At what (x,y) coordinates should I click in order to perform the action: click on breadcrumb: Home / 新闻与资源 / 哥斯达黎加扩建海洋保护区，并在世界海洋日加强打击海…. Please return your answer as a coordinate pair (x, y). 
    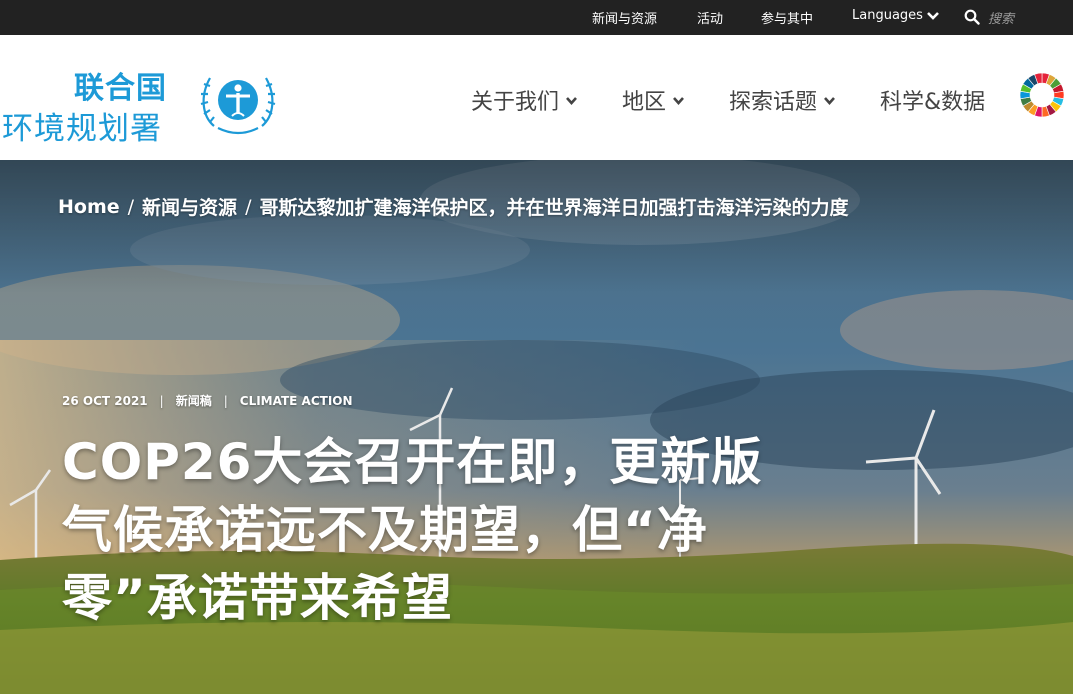
    Looking at the image, I should click on (453, 206).